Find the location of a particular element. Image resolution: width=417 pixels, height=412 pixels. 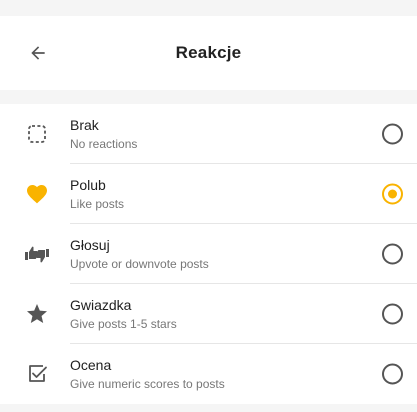

section-gap is located at coordinates (208, 97).